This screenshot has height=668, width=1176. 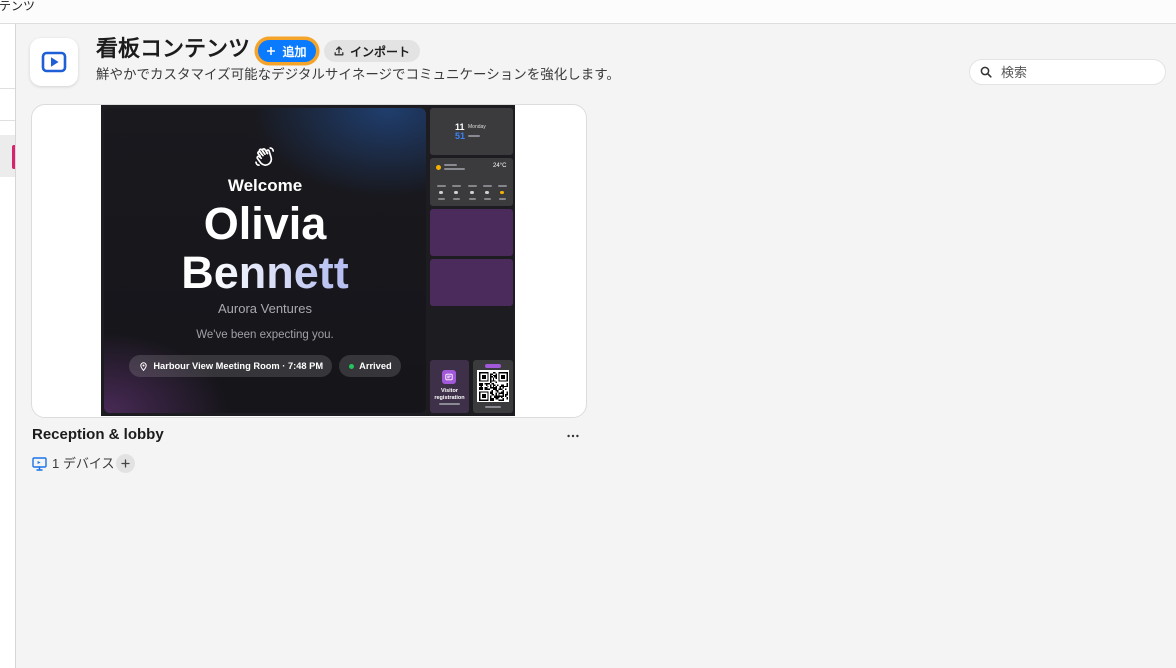 I want to click on search-input, so click(x=1080, y=72).